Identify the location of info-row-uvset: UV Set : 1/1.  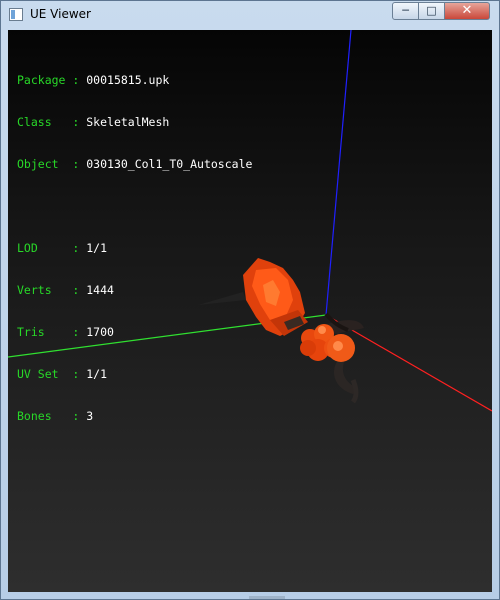
(62, 374).